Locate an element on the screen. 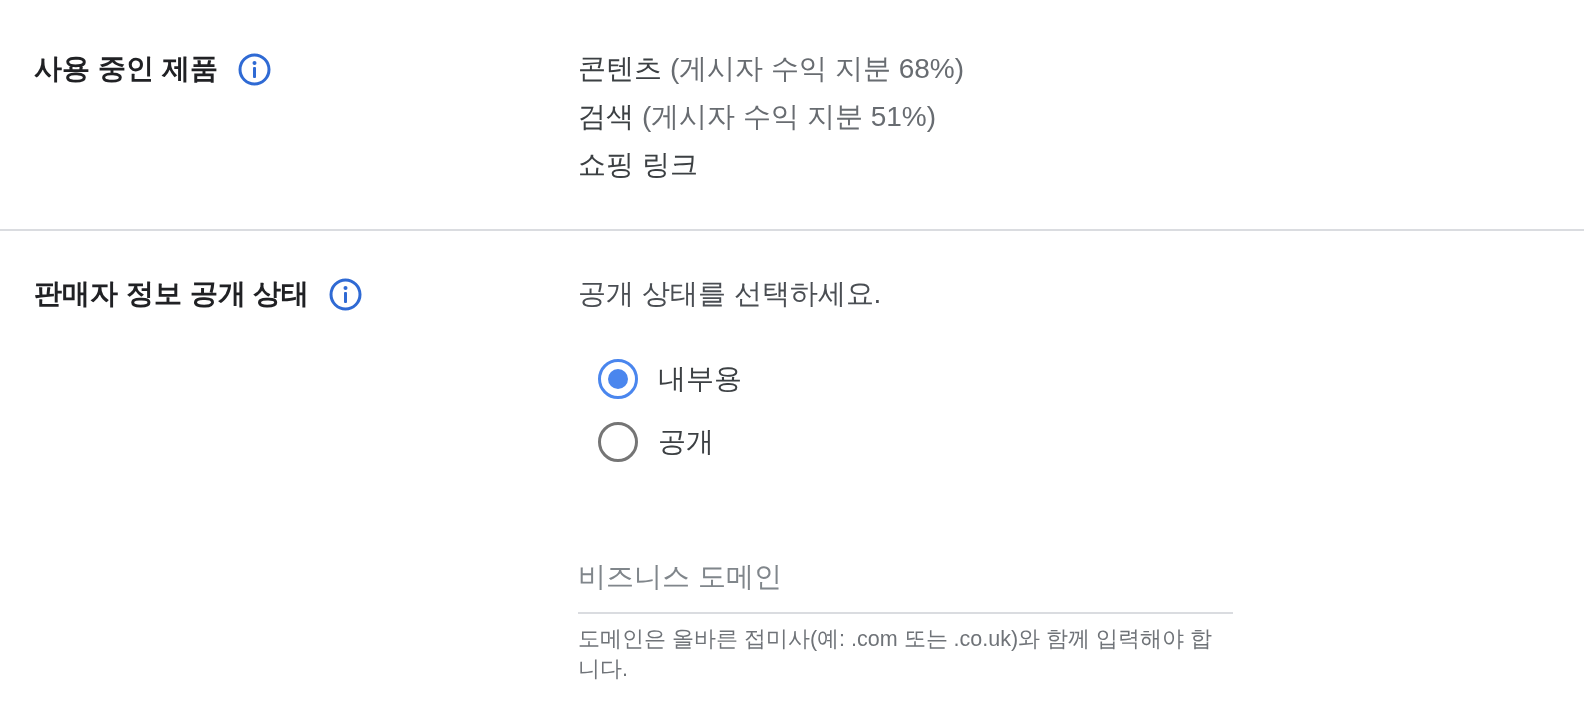 Image resolution: width=1584 pixels, height=724 pixels. product-name: 콘텐츠 is located at coordinates (620, 69).